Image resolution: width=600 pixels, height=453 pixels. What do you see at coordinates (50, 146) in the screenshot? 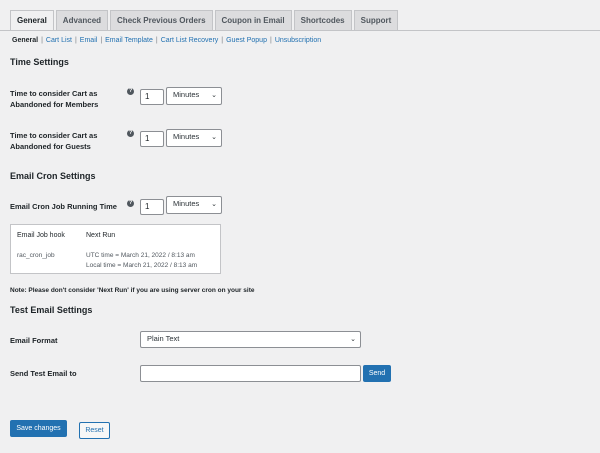
I see `guests-time-label-line2: Abandoned for Guests` at bounding box center [50, 146].